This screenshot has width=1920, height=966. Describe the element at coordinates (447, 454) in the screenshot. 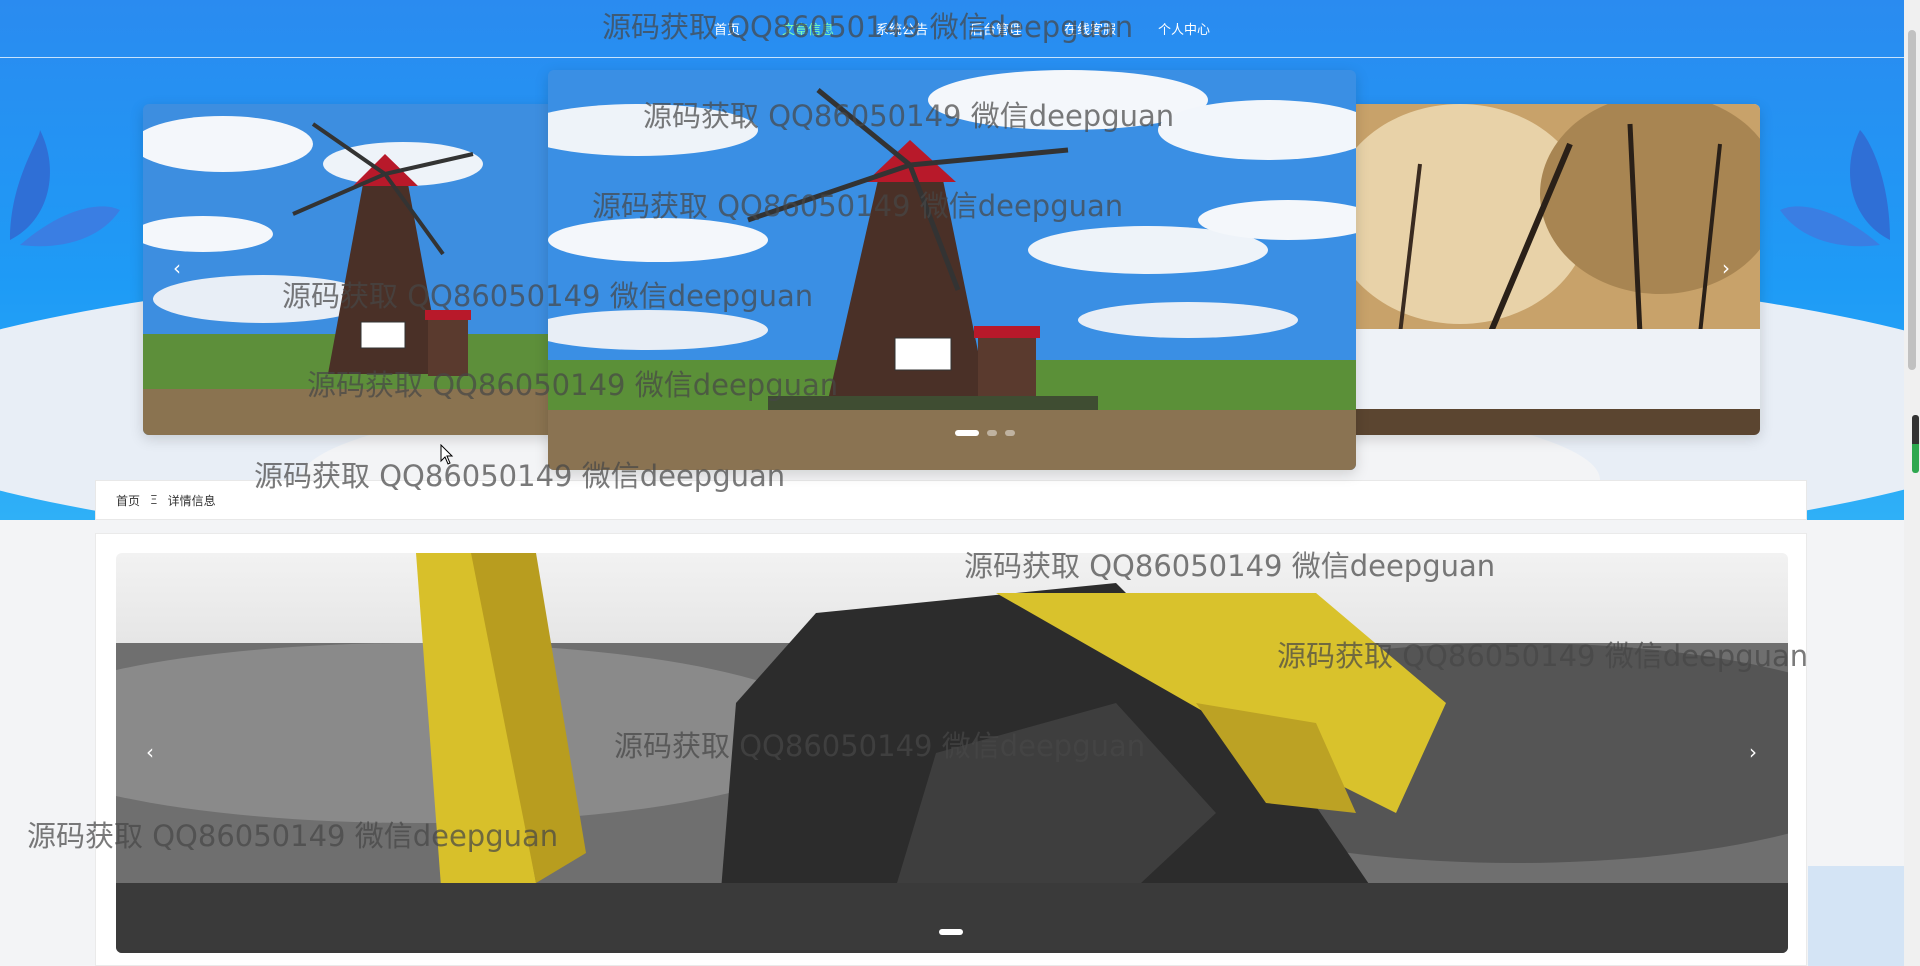

I see `mouse-cursor-icon` at that location.